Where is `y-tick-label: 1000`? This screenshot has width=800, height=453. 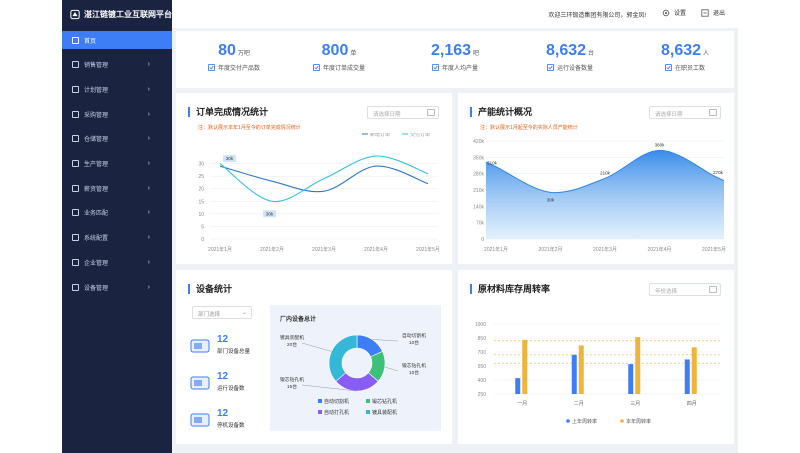
y-tick-label: 1000 is located at coordinates (480, 325).